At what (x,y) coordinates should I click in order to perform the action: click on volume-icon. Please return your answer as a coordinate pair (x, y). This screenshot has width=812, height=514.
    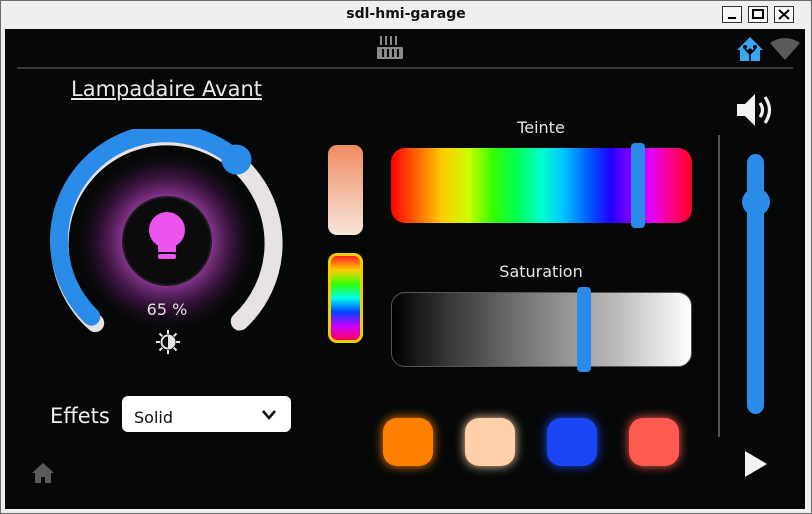
    Looking at the image, I should click on (756, 110).